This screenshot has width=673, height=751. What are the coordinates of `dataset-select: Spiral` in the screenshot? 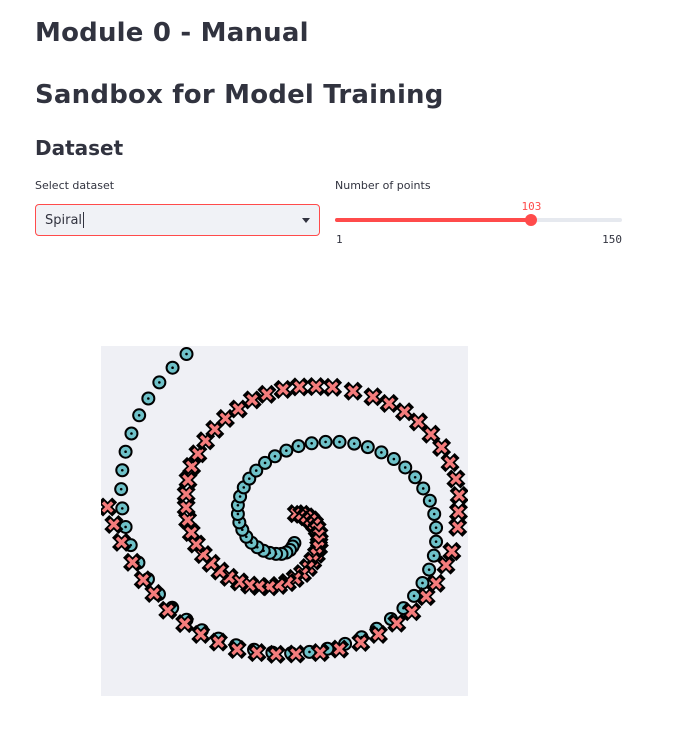 It's located at (177, 220).